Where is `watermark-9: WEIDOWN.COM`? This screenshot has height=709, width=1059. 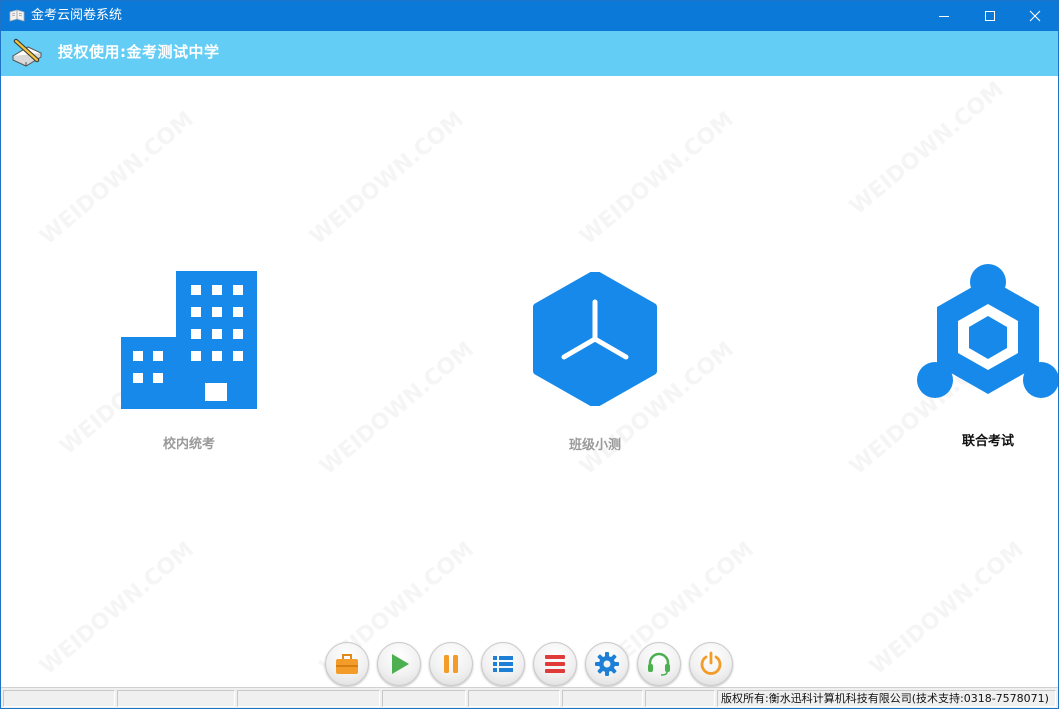
watermark-9: WEIDOWN.COM is located at coordinates (117, 608).